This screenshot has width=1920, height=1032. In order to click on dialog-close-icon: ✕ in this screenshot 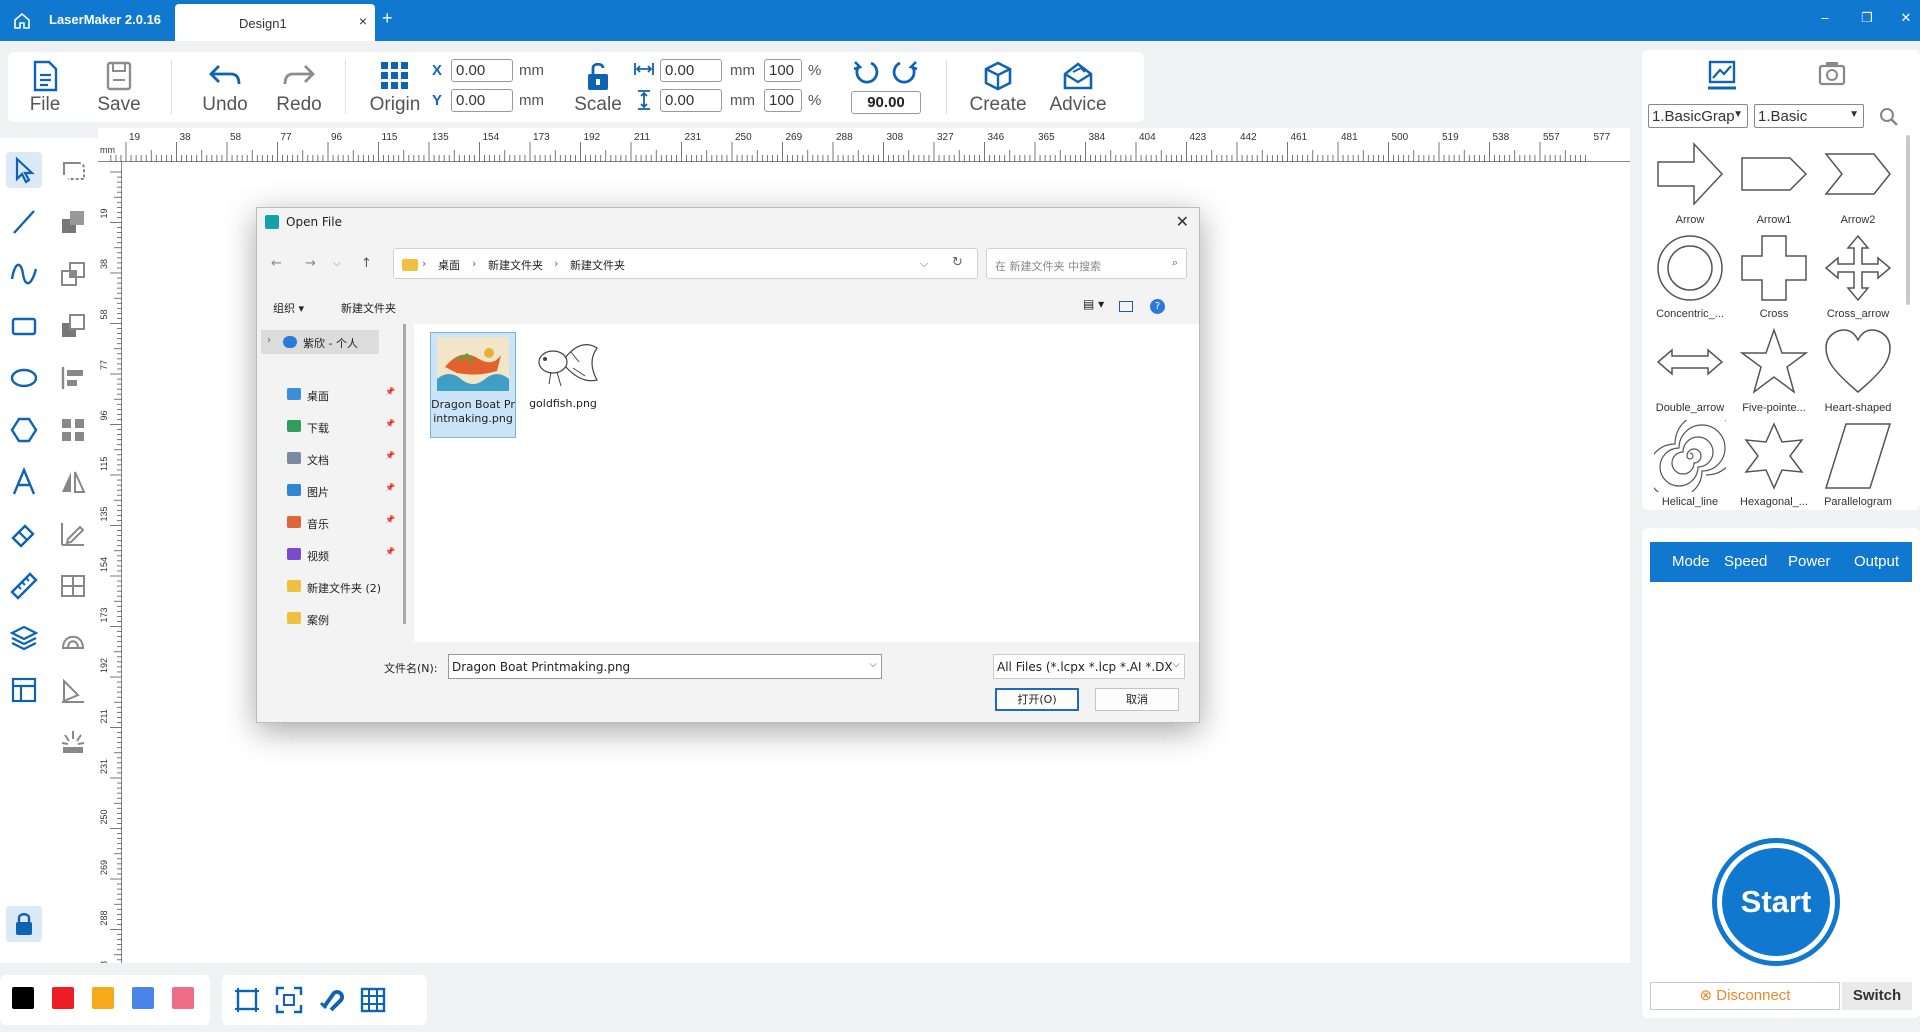, I will do `click(1182, 221)`.